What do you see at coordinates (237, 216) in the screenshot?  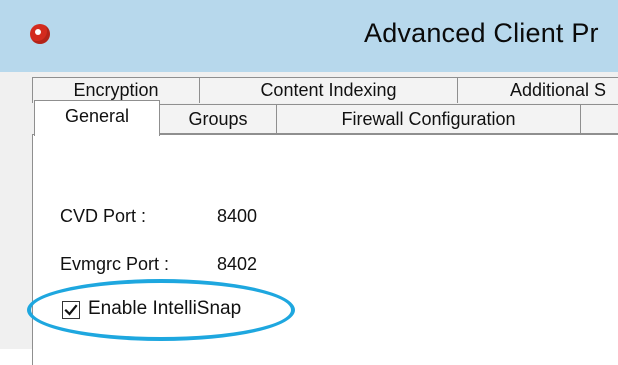 I see `cvd-port-value: 8400` at bounding box center [237, 216].